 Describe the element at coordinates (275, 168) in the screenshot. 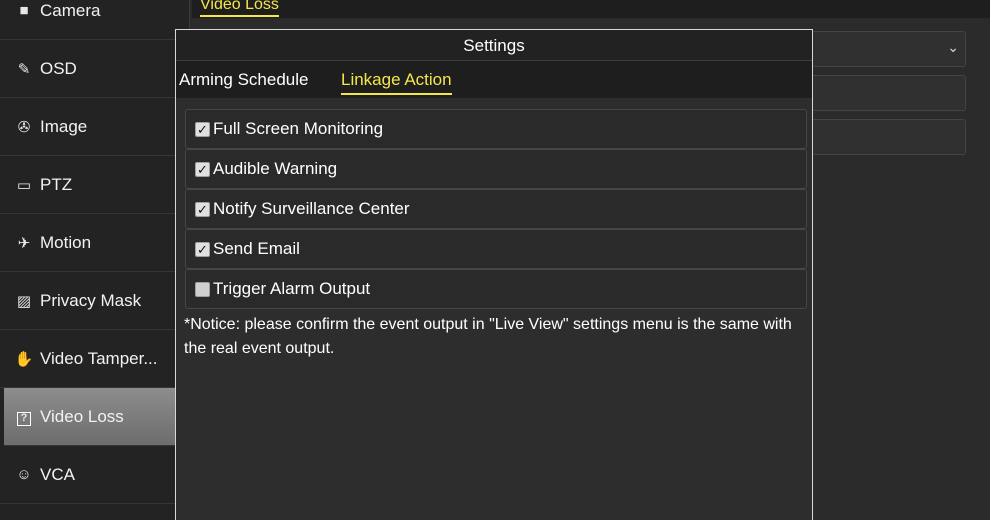

I see `option-label: Audible Warning` at that location.